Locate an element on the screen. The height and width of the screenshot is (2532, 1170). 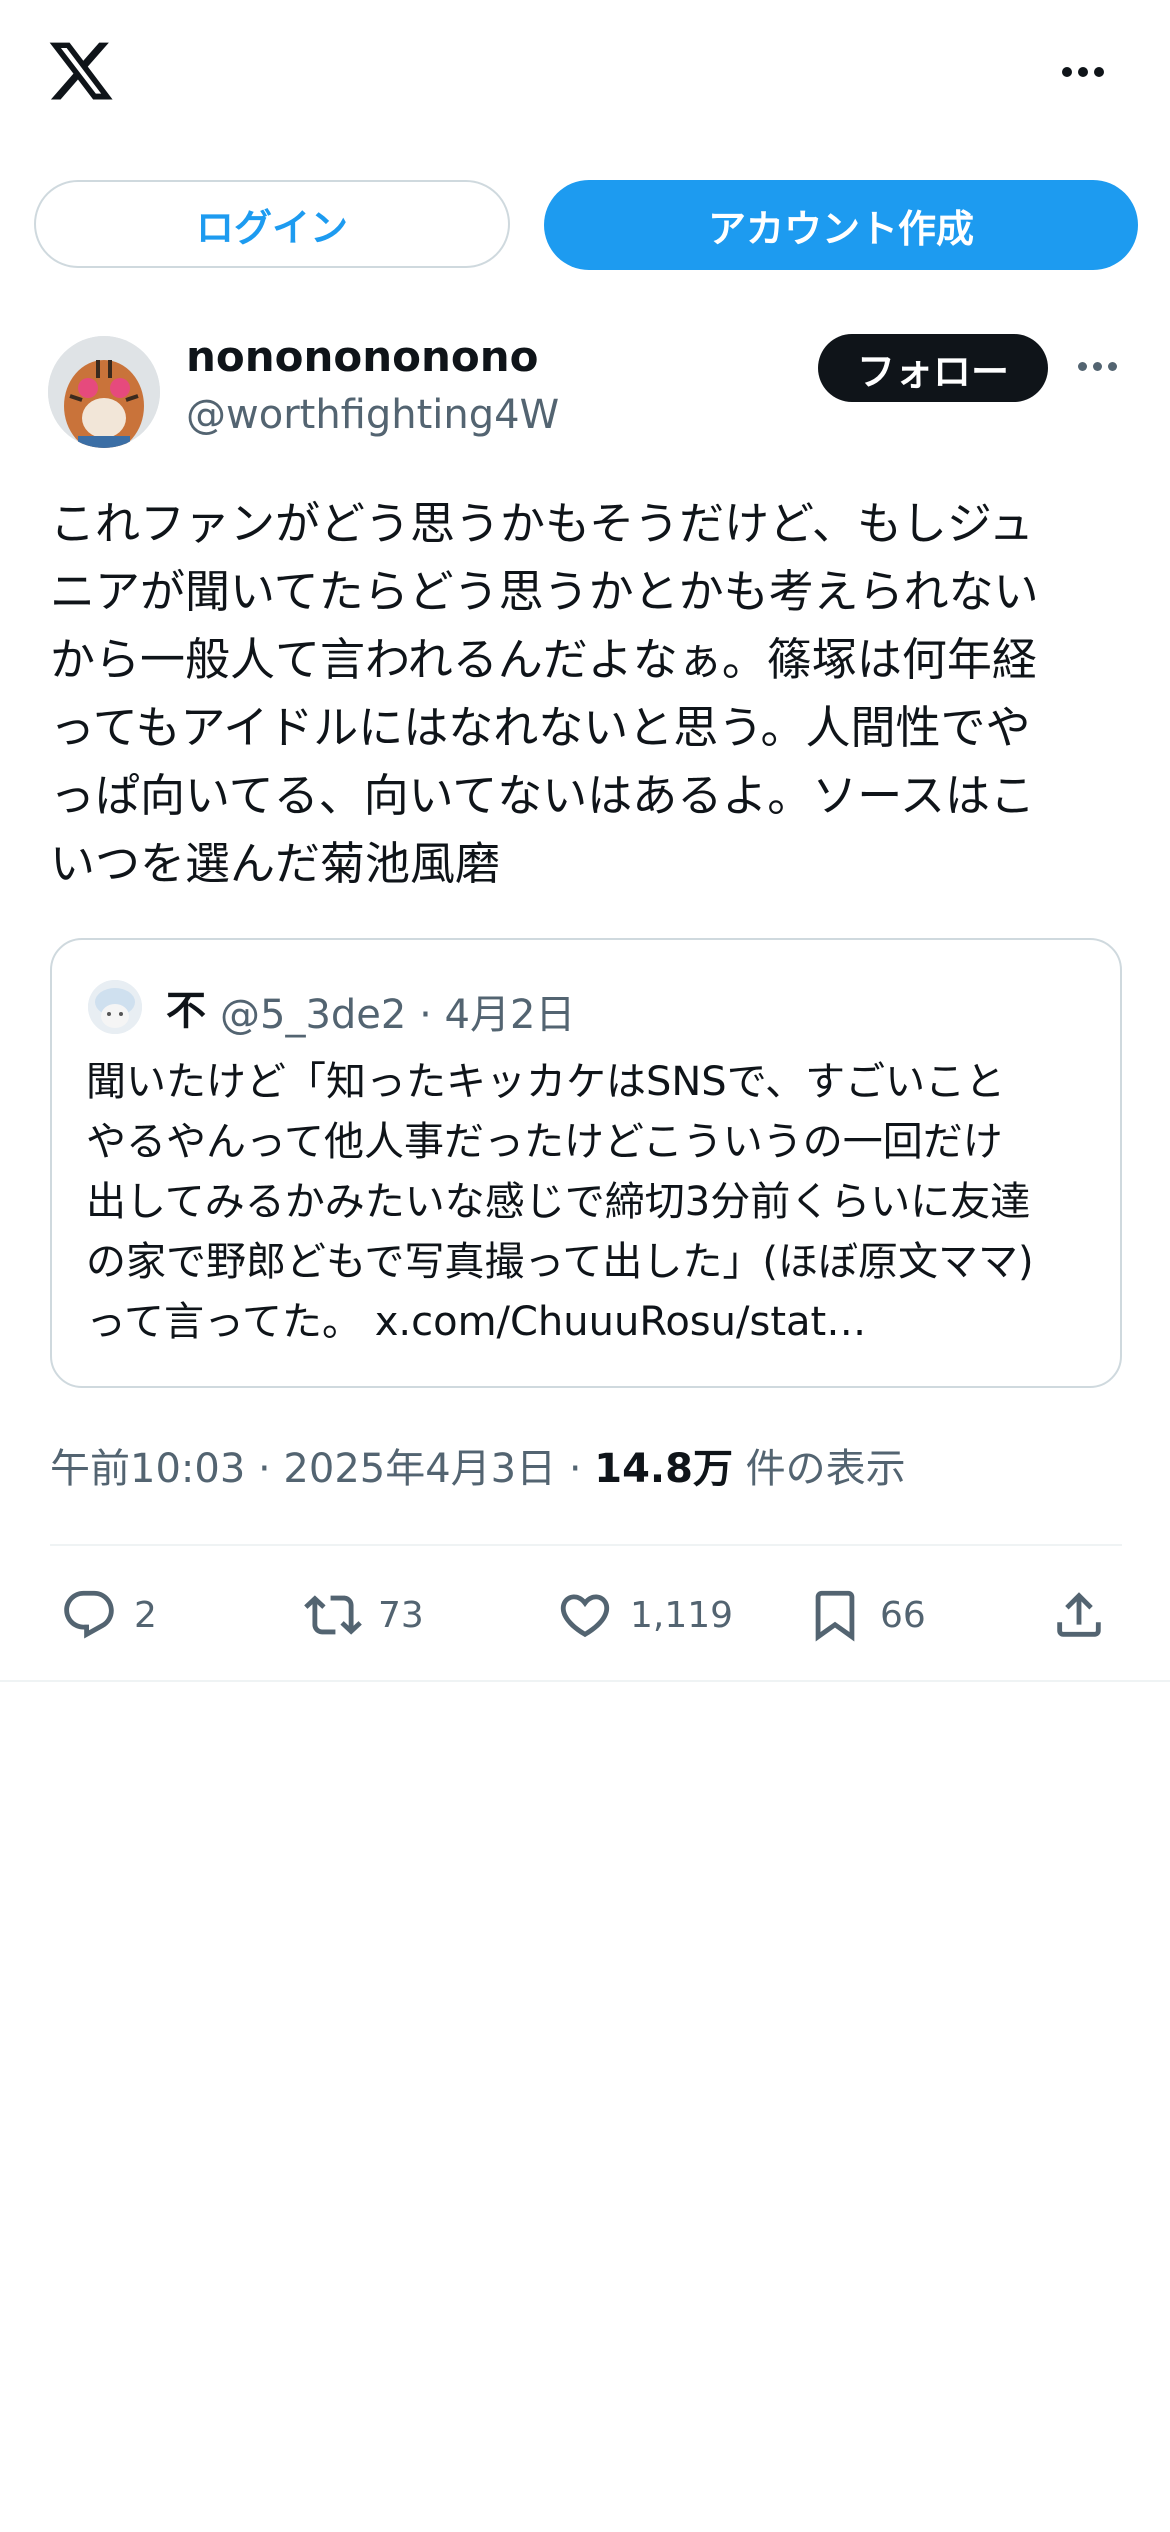
create-account-button: アカウント作成 is located at coordinates (841, 225).